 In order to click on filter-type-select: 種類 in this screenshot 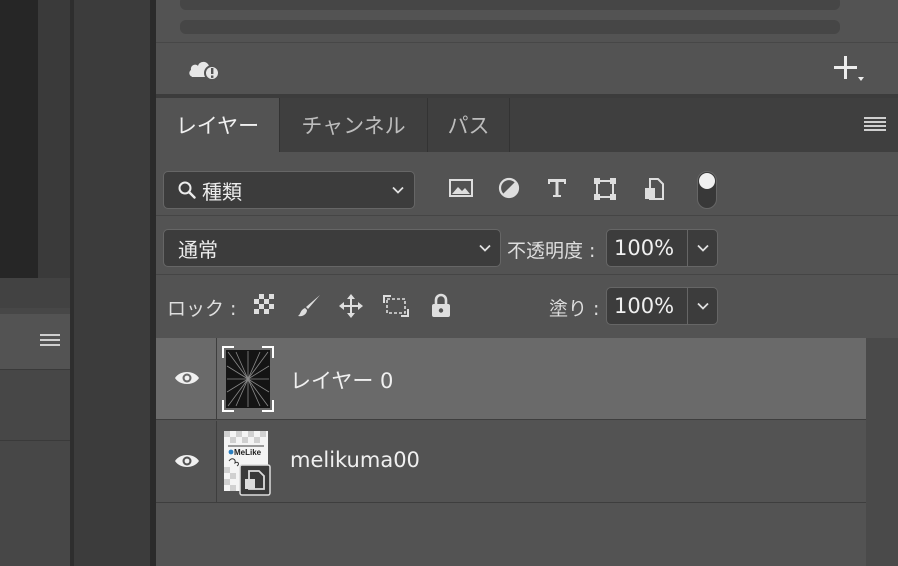, I will do `click(289, 190)`.